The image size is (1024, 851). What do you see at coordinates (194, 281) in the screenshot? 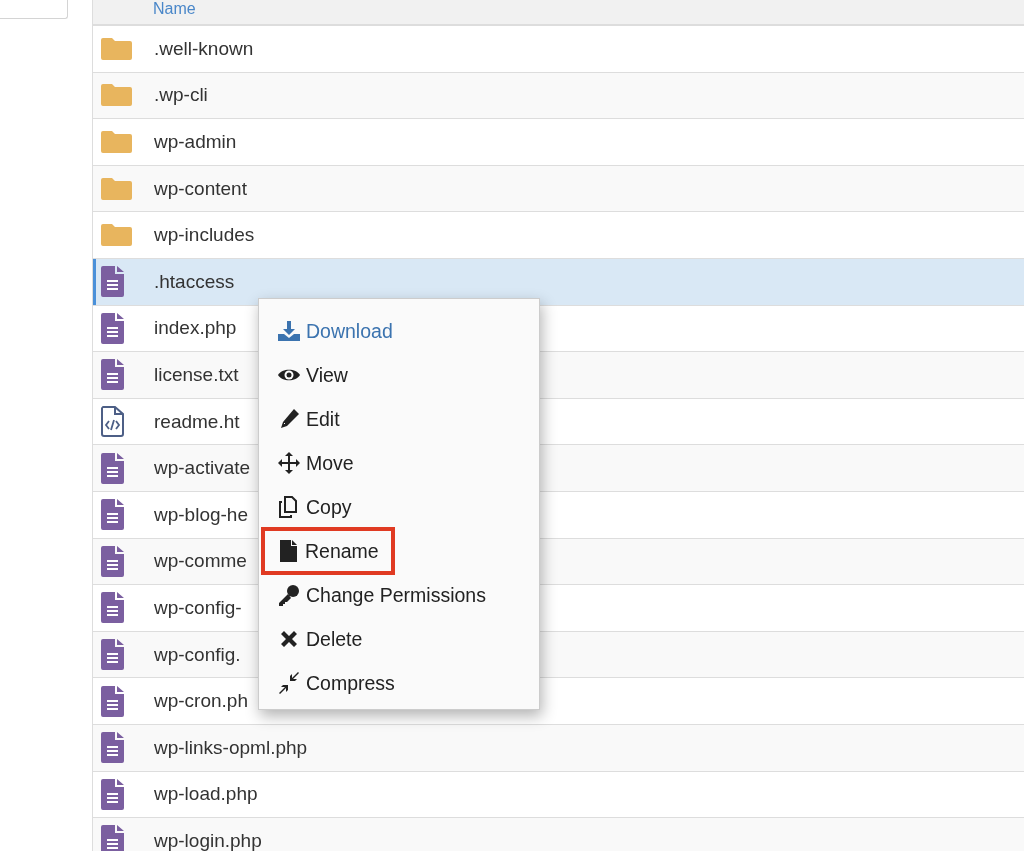
I see `file-name: .htaccess` at bounding box center [194, 281].